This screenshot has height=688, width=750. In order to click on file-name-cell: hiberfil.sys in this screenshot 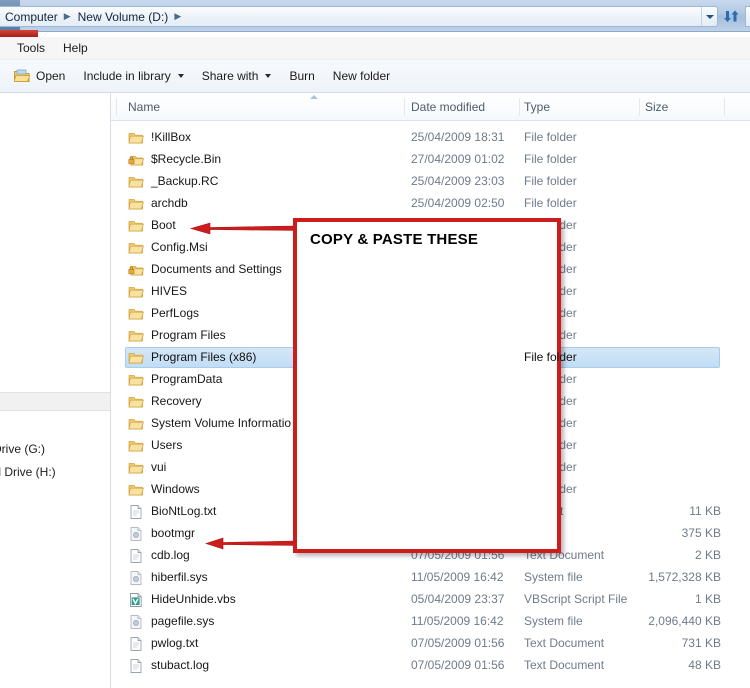, I will do `click(179, 577)`.